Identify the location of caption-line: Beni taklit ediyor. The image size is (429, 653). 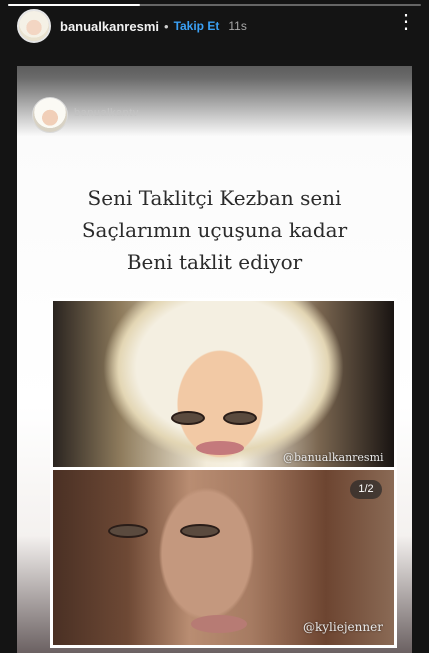
(214, 262).